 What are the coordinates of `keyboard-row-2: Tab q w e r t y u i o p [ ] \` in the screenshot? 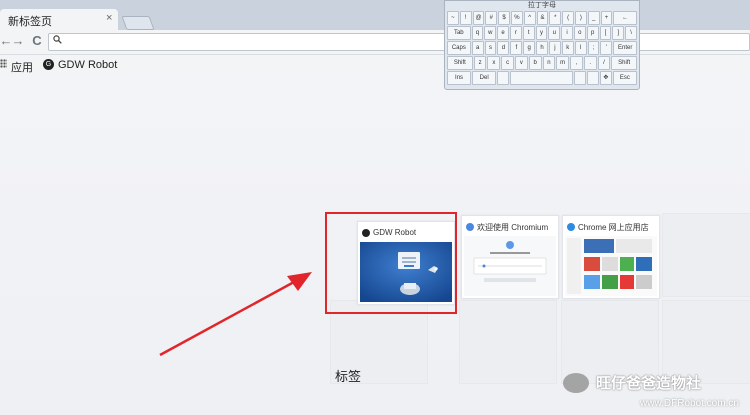 It's located at (542, 33).